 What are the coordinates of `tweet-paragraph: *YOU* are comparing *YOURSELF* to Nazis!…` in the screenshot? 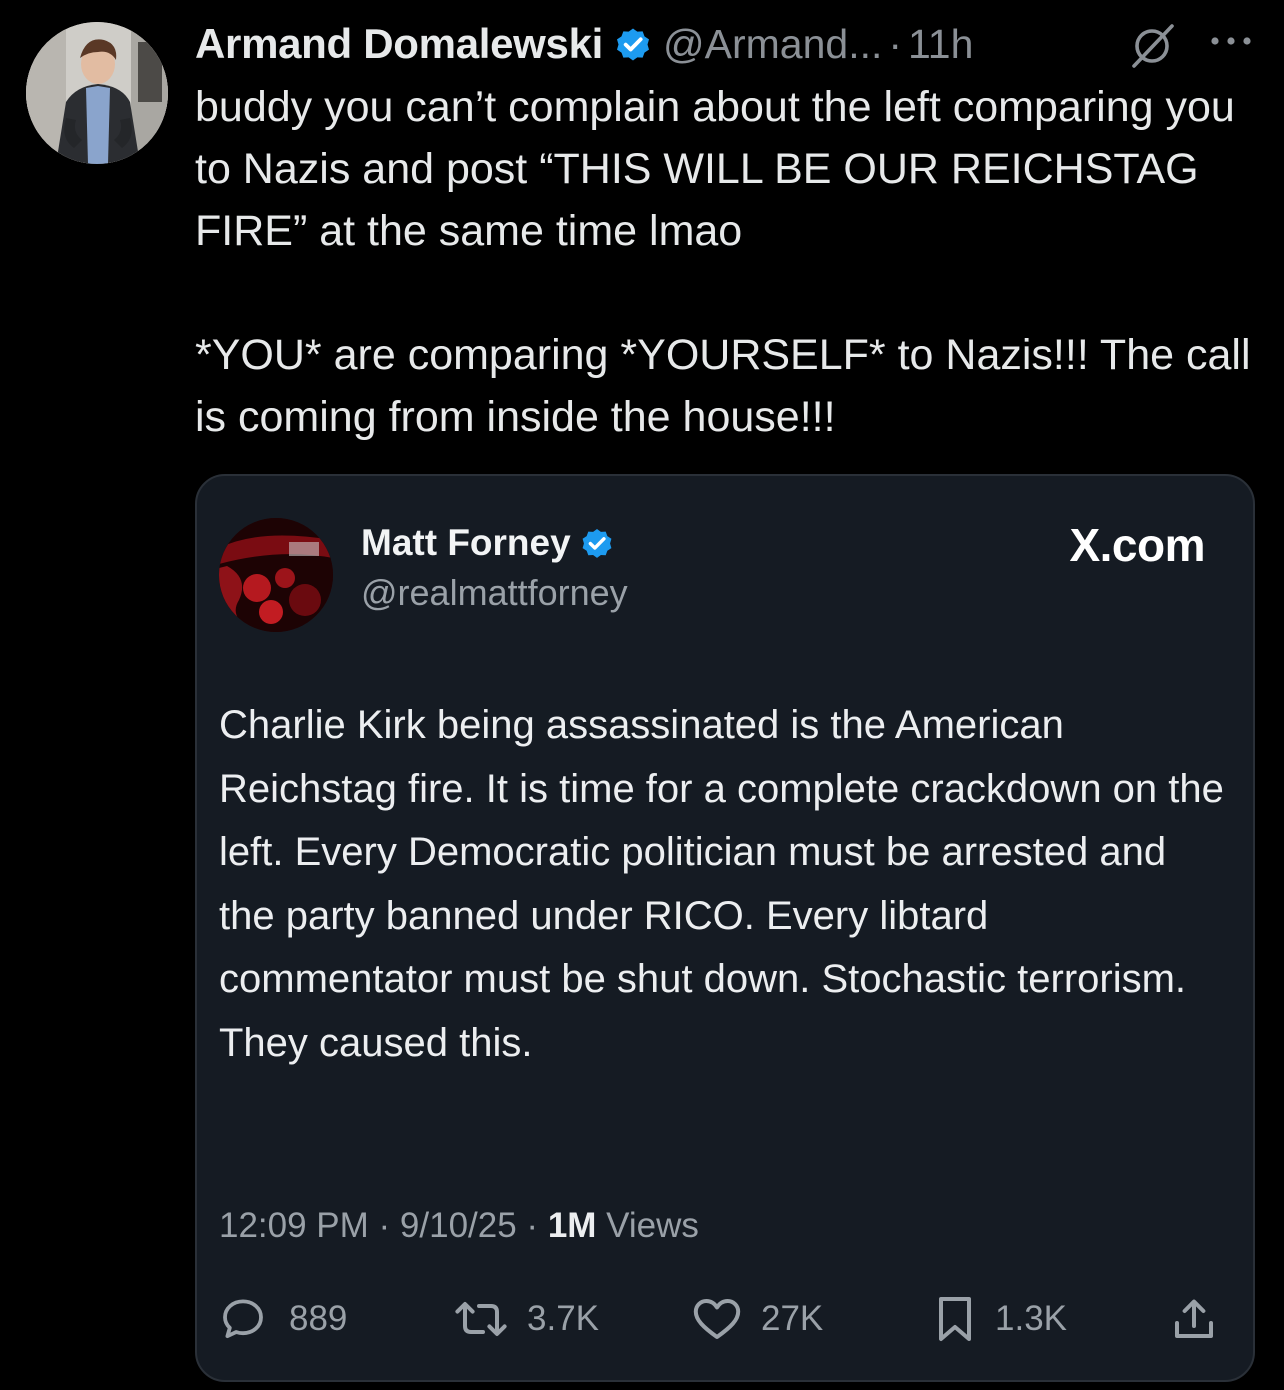 It's located at (723, 386).